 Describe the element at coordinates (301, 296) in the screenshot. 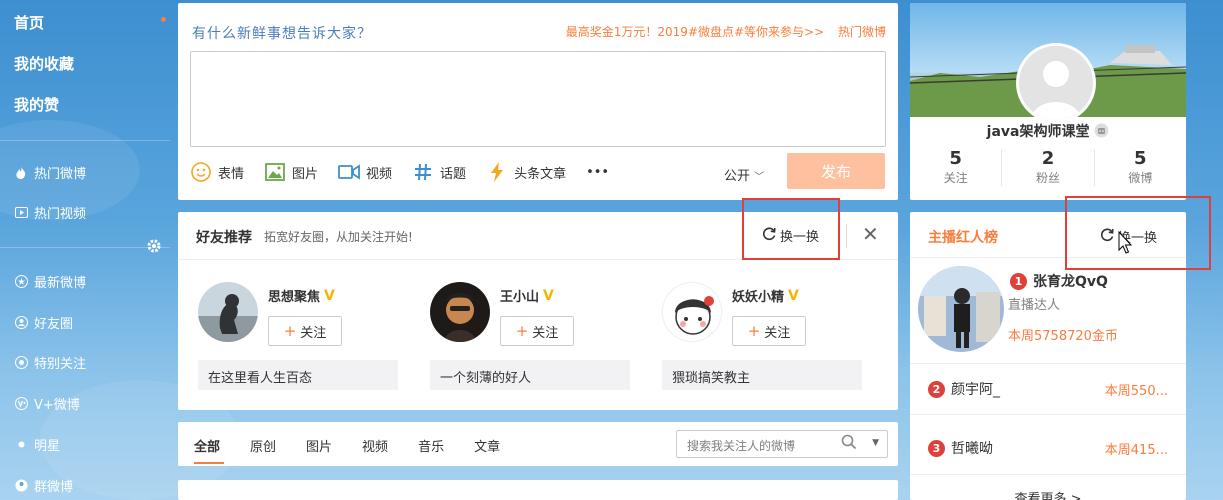

I see `friend-name: 思想聚焦 V` at that location.